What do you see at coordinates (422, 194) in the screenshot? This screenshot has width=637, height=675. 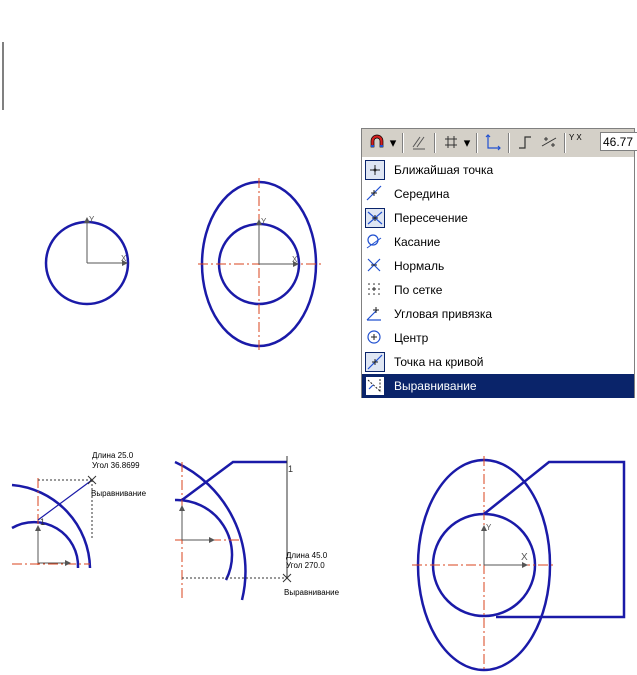 I see `menu-item-label: Середина` at bounding box center [422, 194].